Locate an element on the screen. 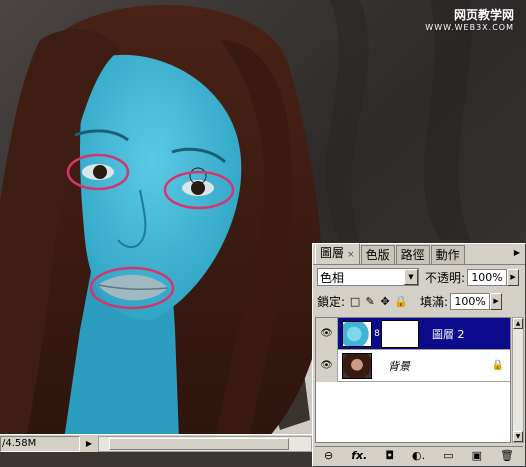 The width and height of the screenshot is (526, 467). lock-icons: □ ✎ ✥ 🔒 is located at coordinates (378, 301).